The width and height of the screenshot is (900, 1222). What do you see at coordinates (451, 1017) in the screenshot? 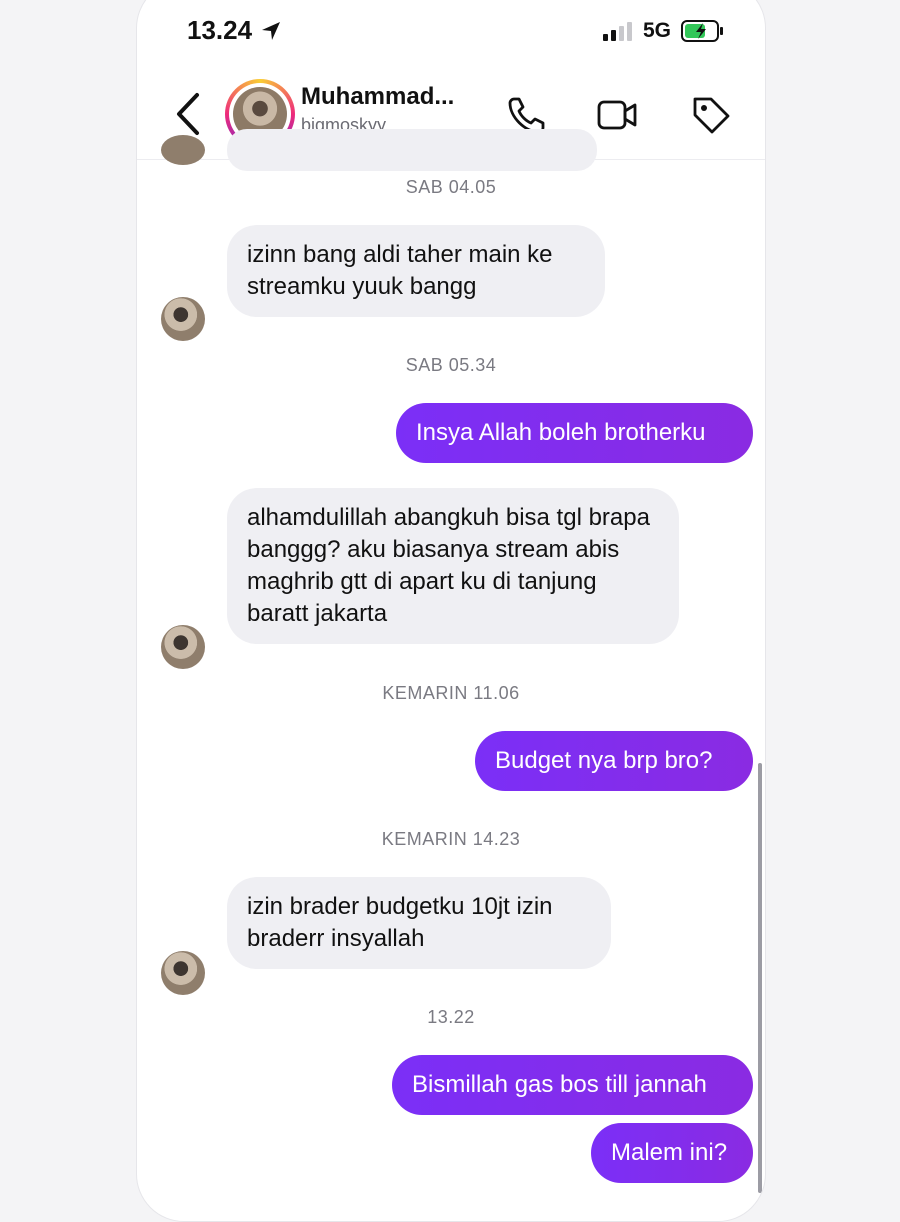
I see `timestamp: 13.22` at bounding box center [451, 1017].